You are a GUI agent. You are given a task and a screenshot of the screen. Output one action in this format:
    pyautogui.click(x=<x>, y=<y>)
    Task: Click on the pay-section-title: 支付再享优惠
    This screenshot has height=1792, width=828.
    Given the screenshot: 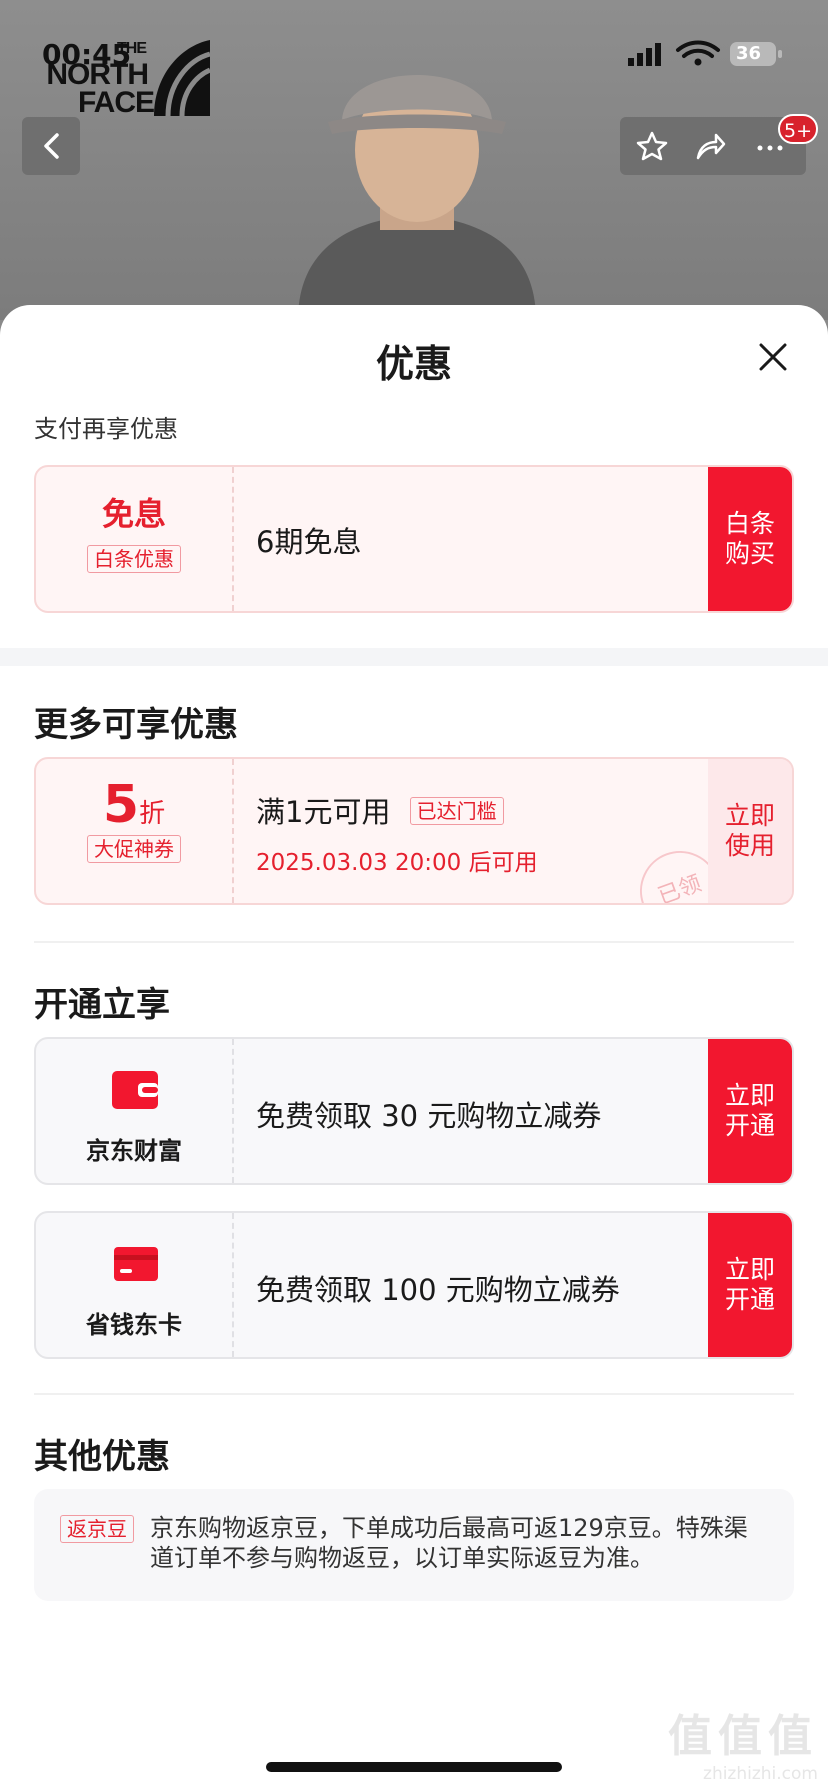 What is the action you would take?
    pyautogui.click(x=106, y=429)
    